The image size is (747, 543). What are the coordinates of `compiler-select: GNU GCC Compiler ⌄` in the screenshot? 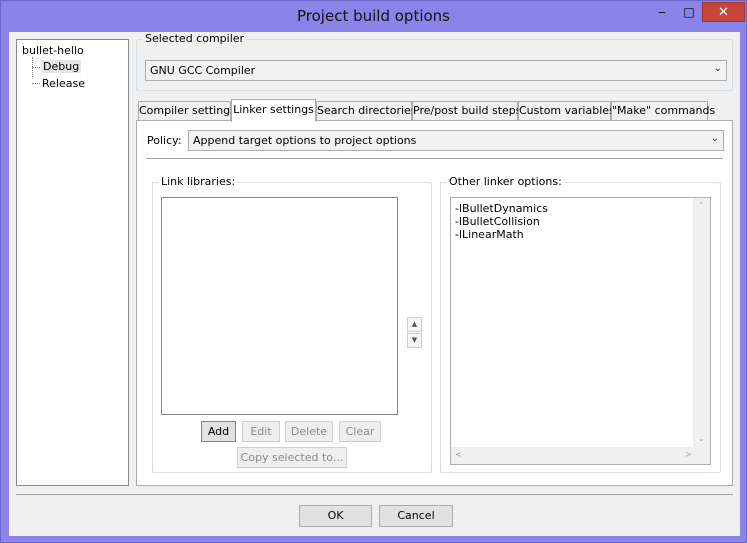 It's located at (436, 70).